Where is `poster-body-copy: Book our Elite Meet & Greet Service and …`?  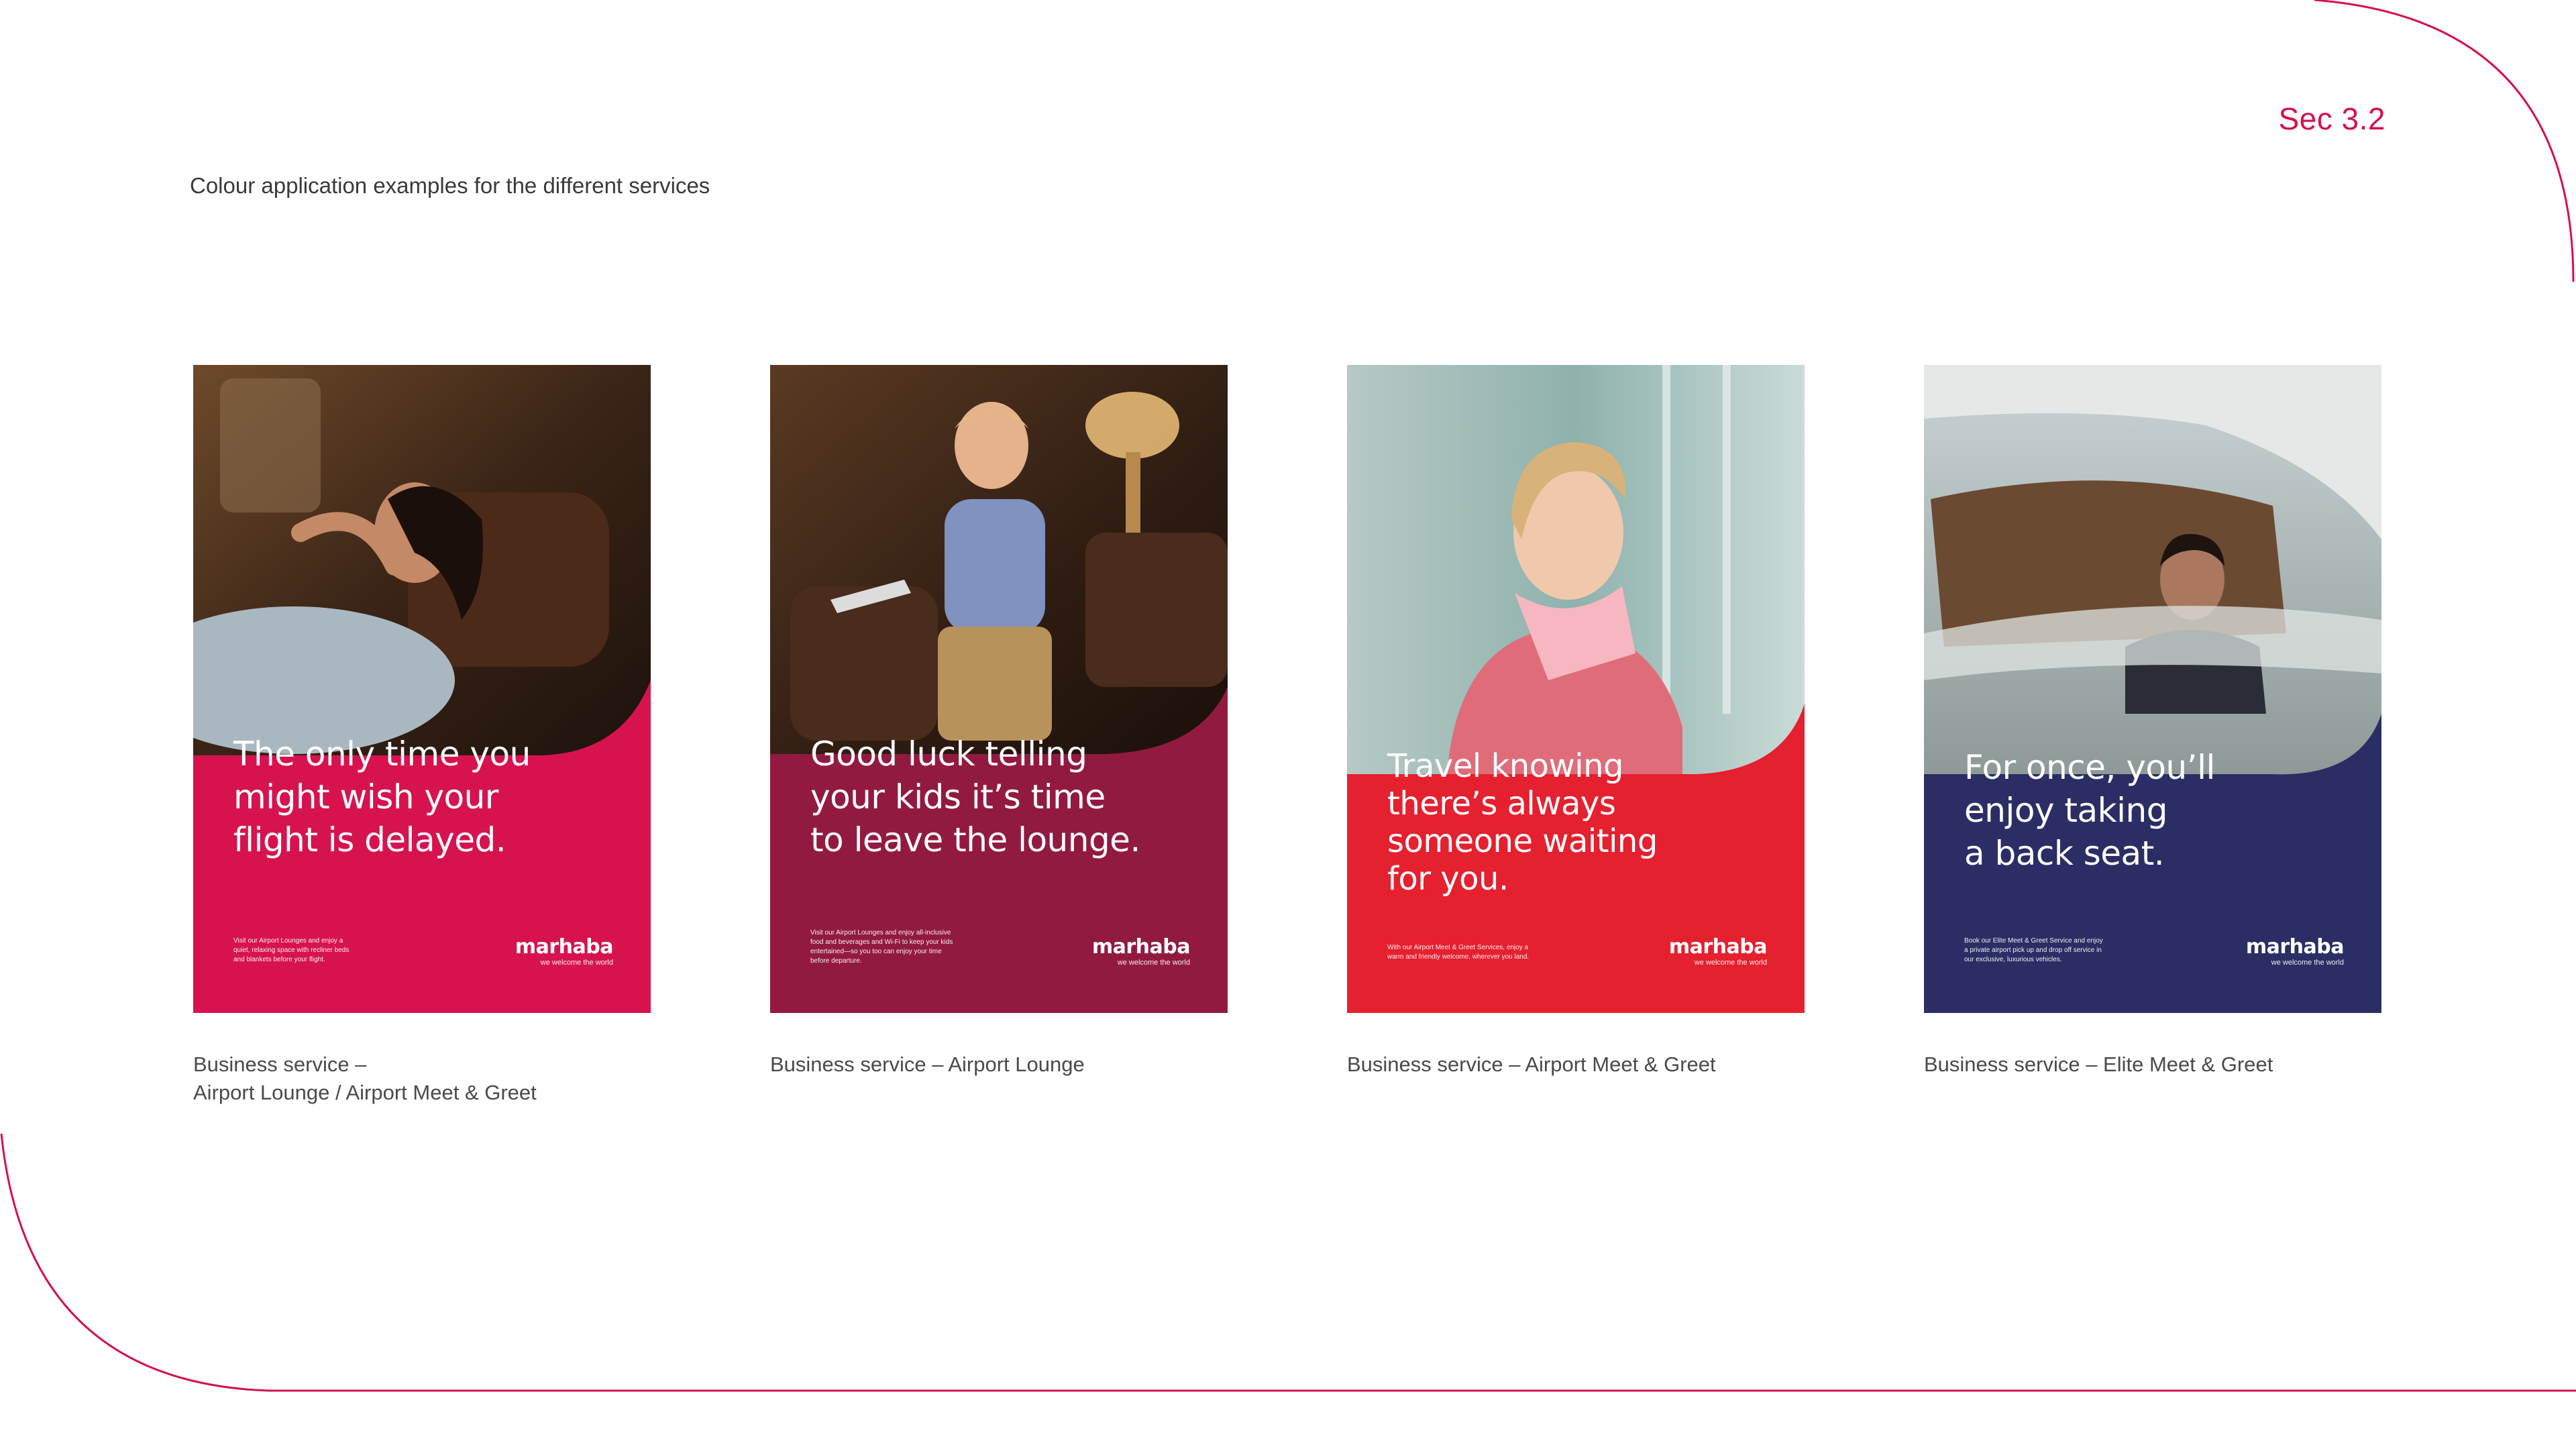 poster-body-copy: Book our Elite Meet & Greet Service and … is located at coordinates (2033, 950).